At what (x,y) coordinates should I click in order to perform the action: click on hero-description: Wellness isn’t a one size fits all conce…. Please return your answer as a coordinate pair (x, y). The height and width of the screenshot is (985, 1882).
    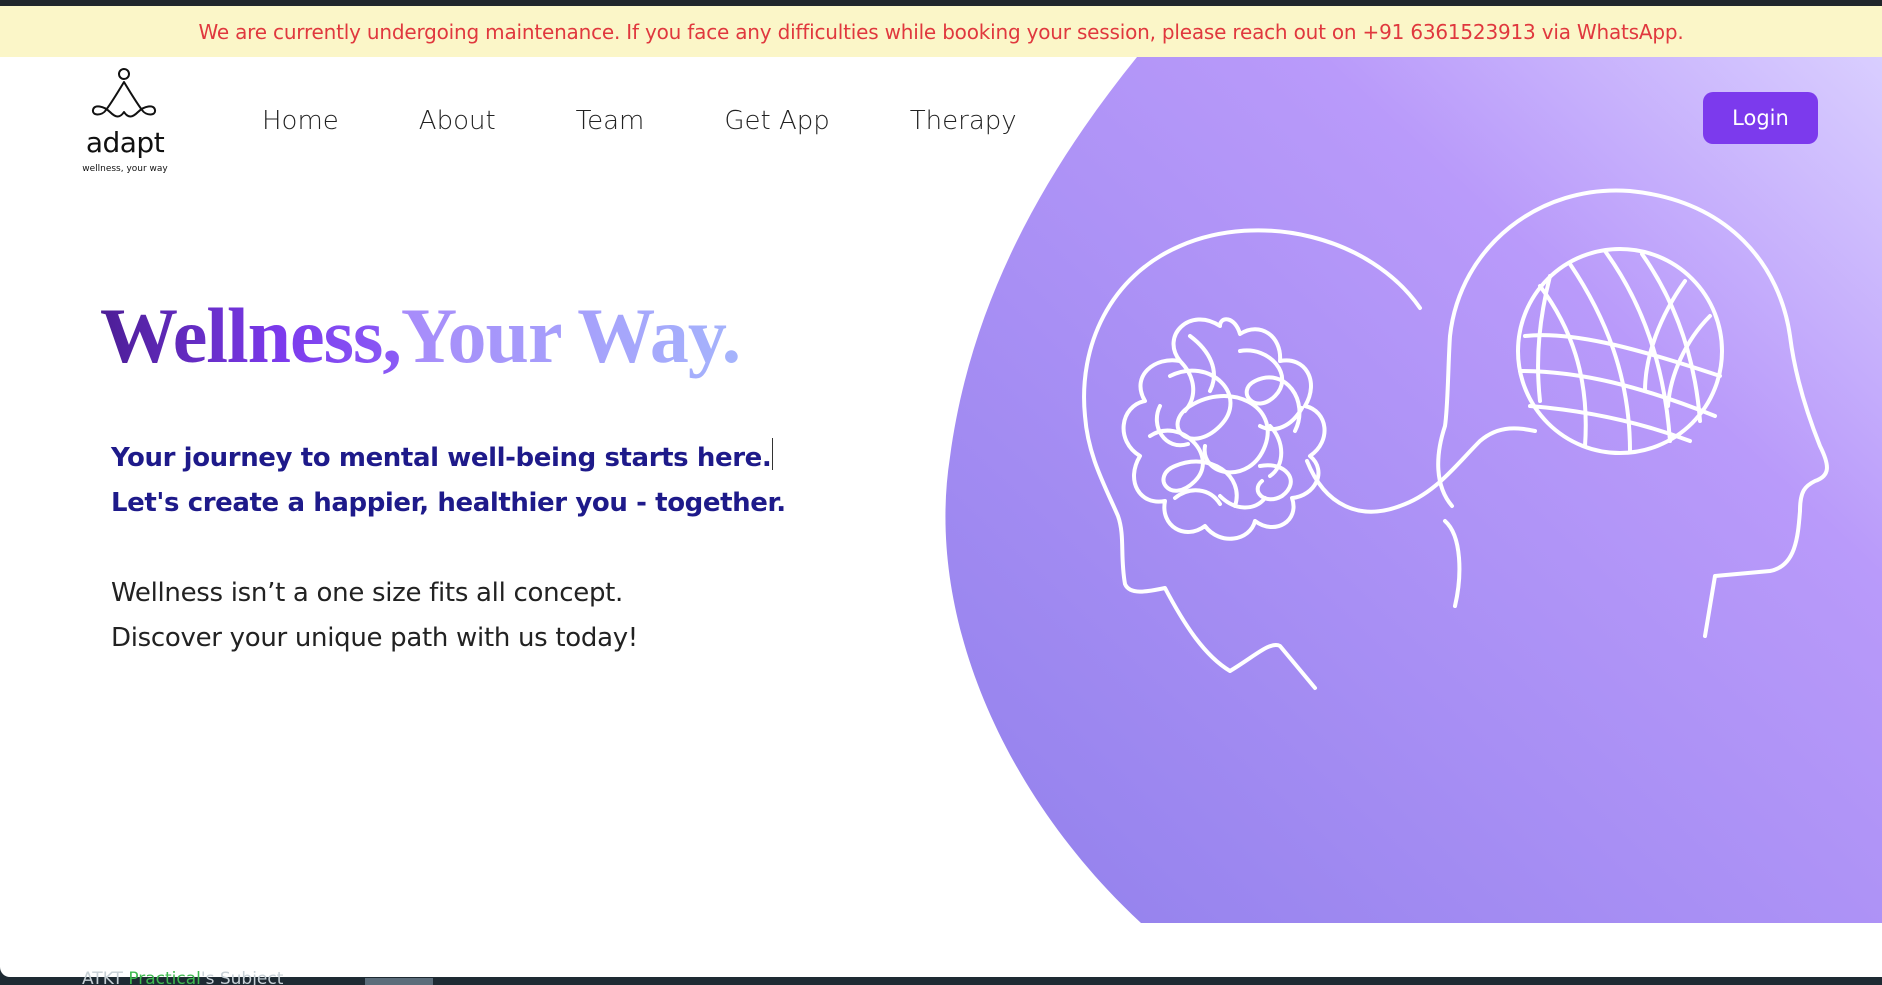
    Looking at the image, I should click on (374, 616).